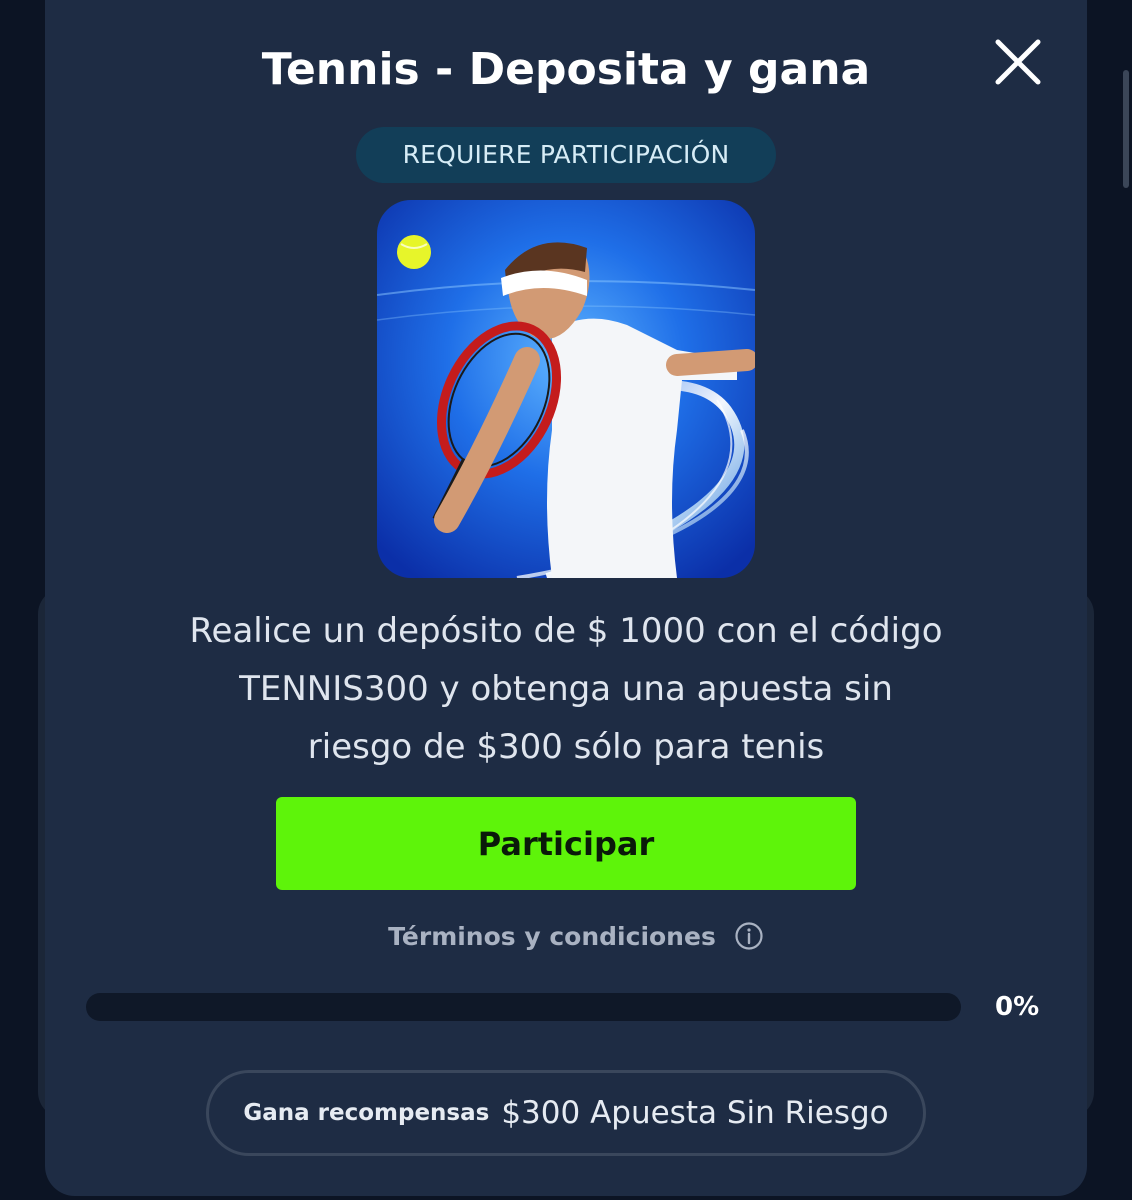  What do you see at coordinates (1126, 129) in the screenshot?
I see `scrollbar-thumb` at bounding box center [1126, 129].